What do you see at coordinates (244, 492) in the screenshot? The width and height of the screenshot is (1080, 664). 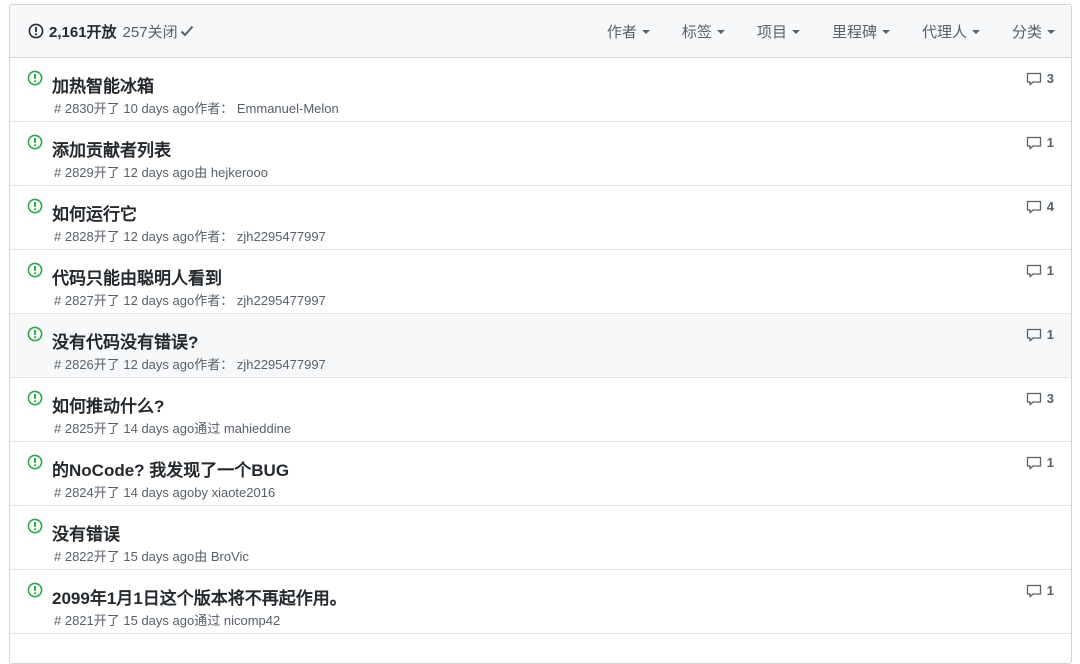 I see `issue-author-link: xiaote2016` at bounding box center [244, 492].